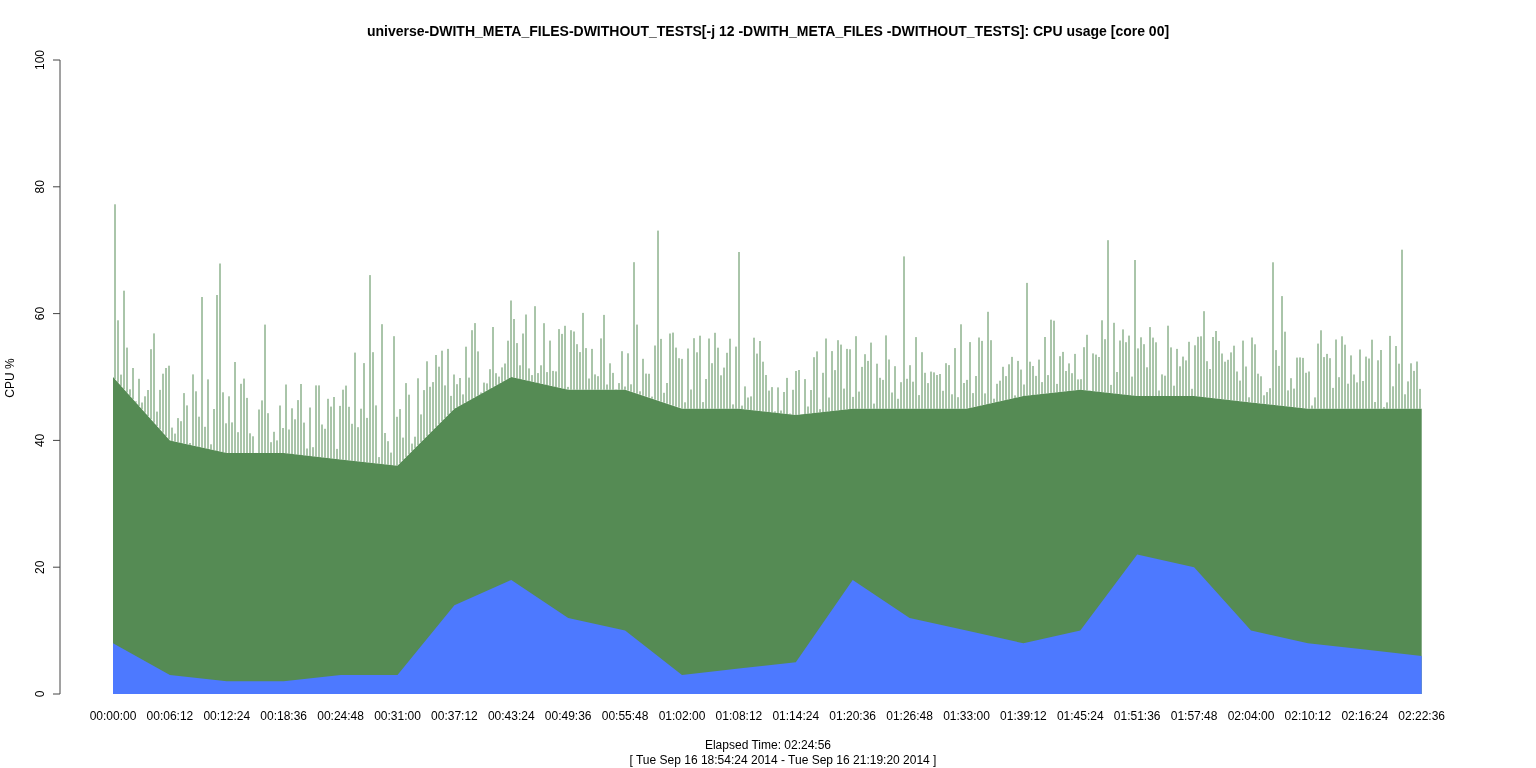 Image resolution: width=1536 pixels, height=768 pixels. What do you see at coordinates (1137, 716) in the screenshot?
I see `axis-tick-label: 01:51:36` at bounding box center [1137, 716].